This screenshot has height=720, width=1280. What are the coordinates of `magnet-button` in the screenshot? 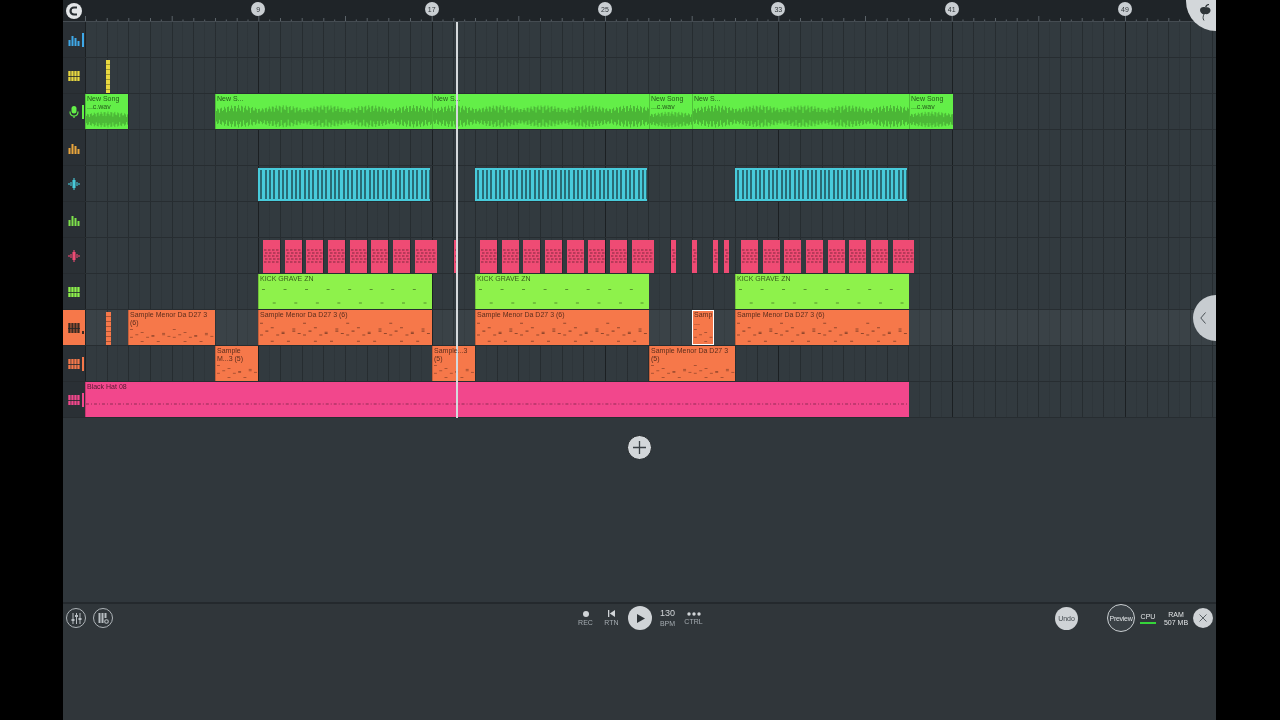 It's located at (74, 10).